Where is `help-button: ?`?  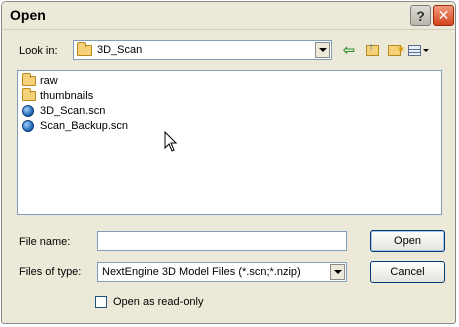 help-button: ? is located at coordinates (420, 15).